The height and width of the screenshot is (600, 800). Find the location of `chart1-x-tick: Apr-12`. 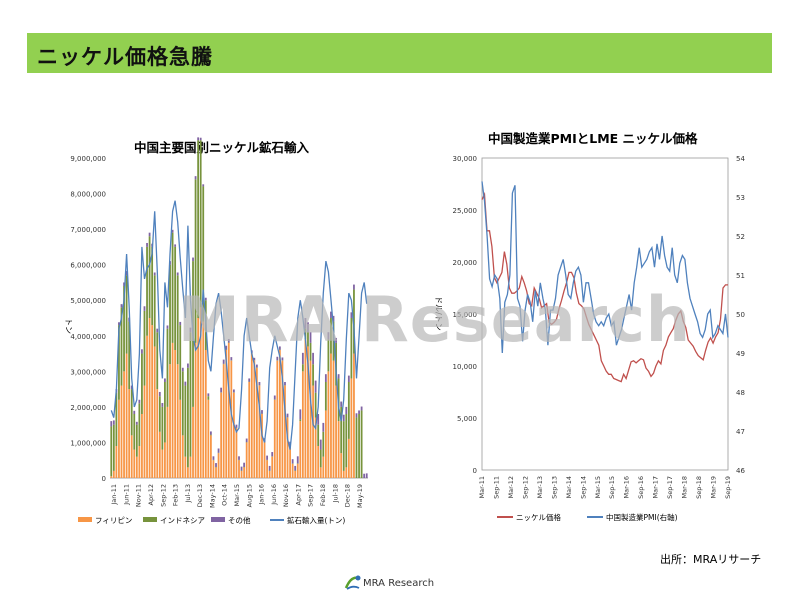

chart1-x-tick: Apr-12 is located at coordinates (151, 494).